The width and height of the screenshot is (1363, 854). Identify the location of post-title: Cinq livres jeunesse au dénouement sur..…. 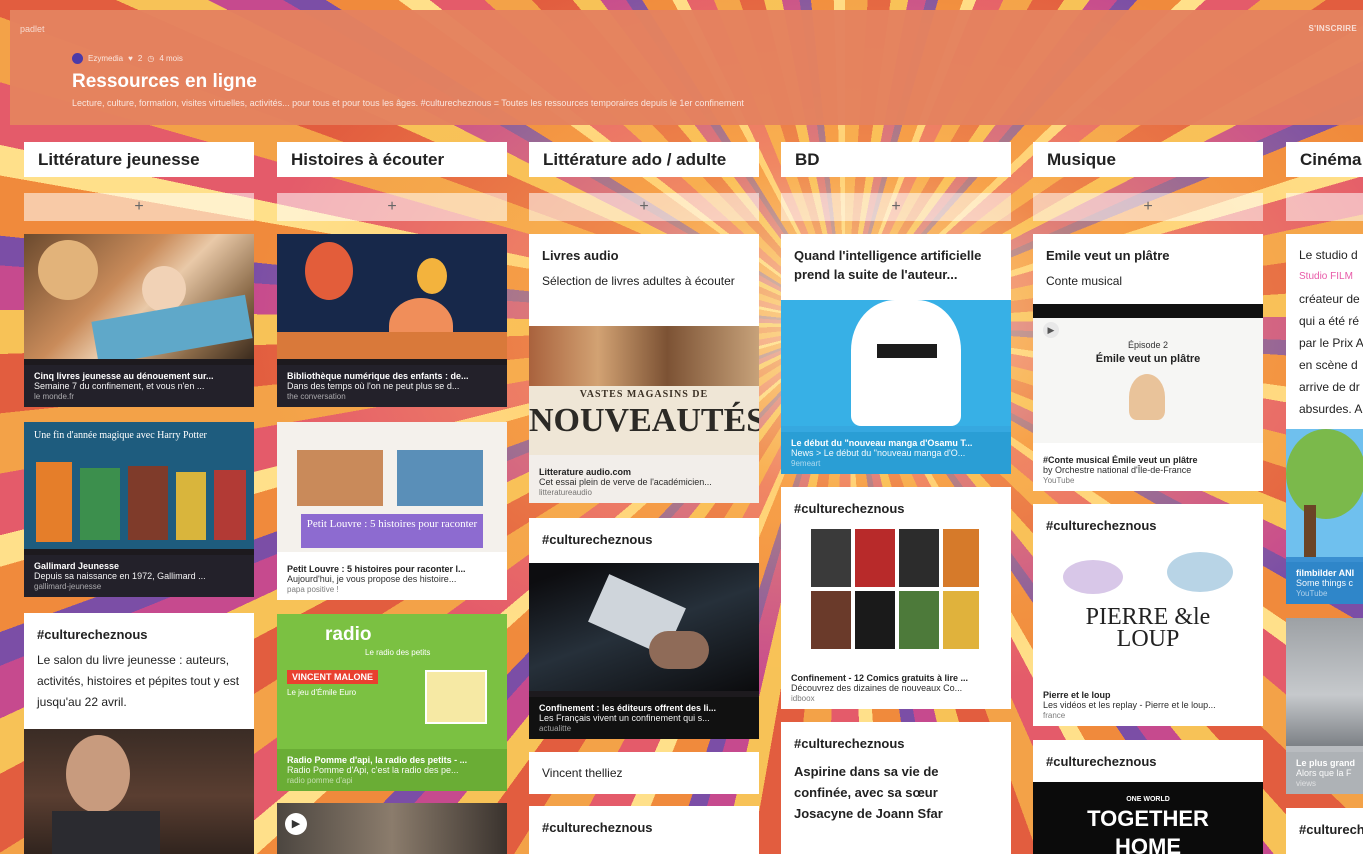
(124, 376).